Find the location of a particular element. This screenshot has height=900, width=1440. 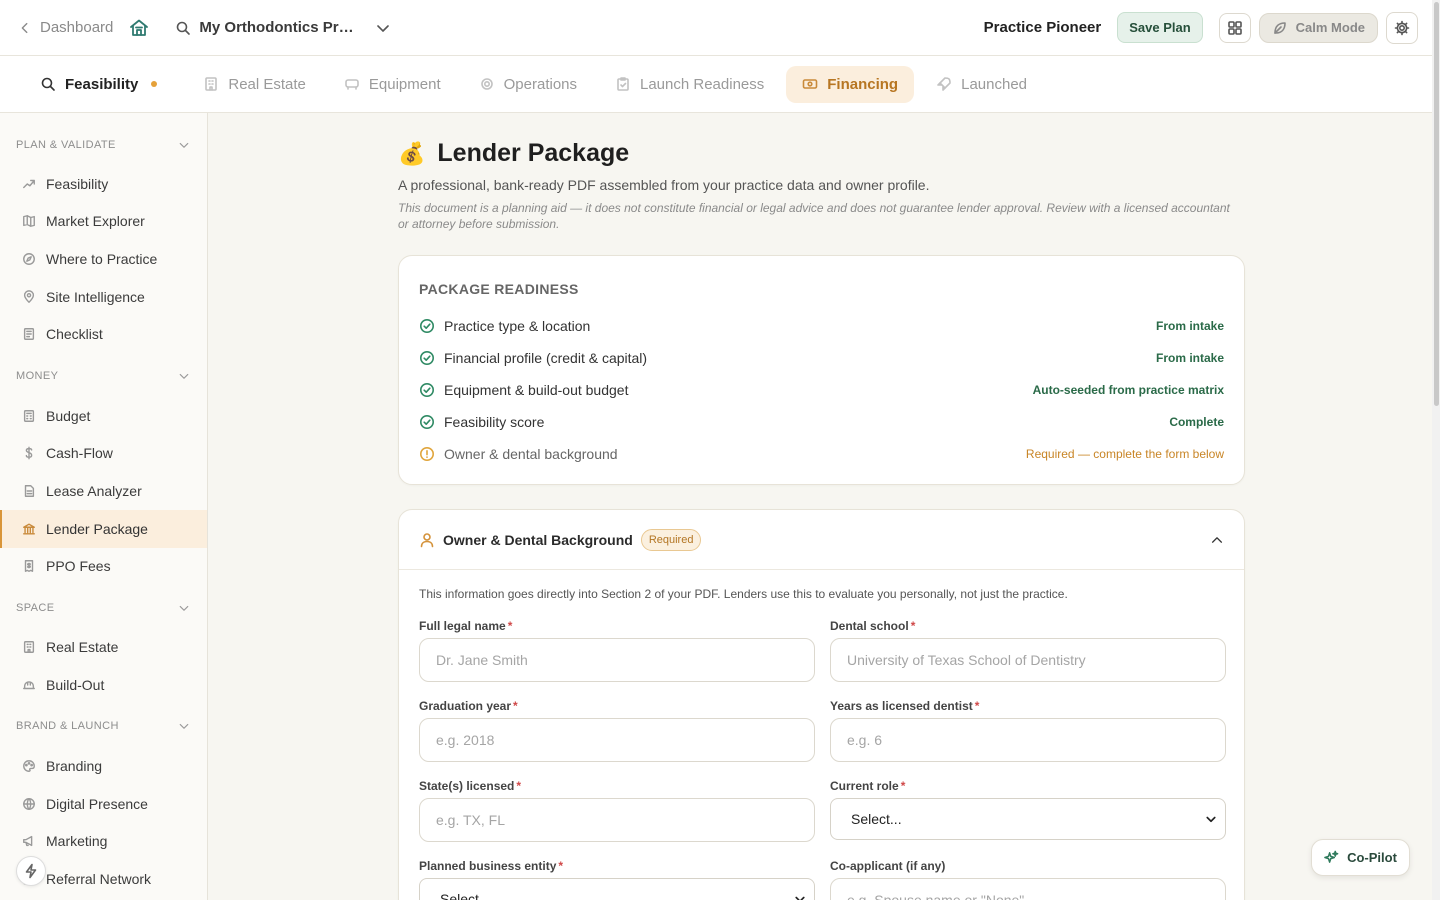

tab-financing: Financing is located at coordinates (850, 84).